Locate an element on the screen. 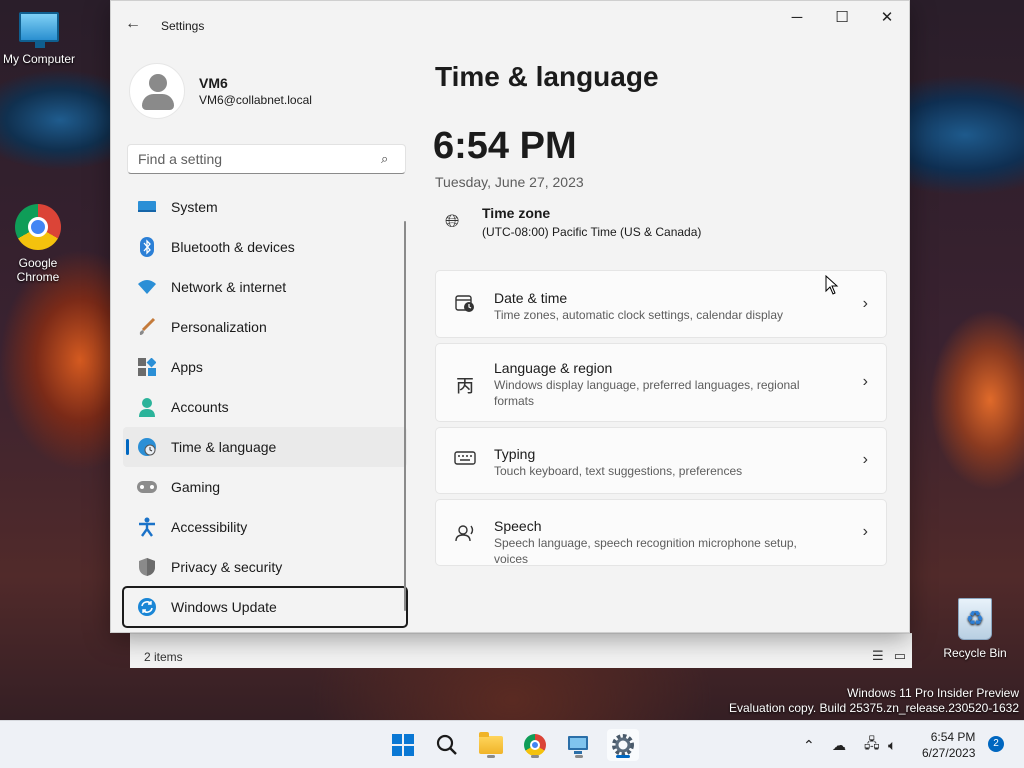  accessibility-icon is located at coordinates (147, 527).